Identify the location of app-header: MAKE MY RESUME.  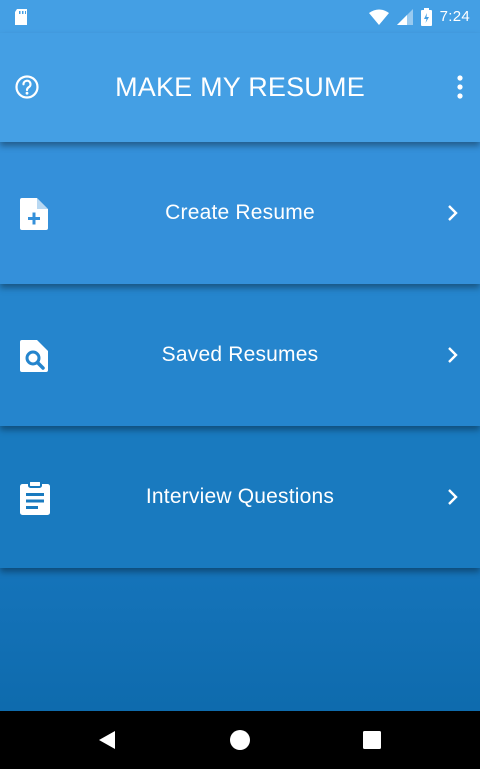
(240, 87).